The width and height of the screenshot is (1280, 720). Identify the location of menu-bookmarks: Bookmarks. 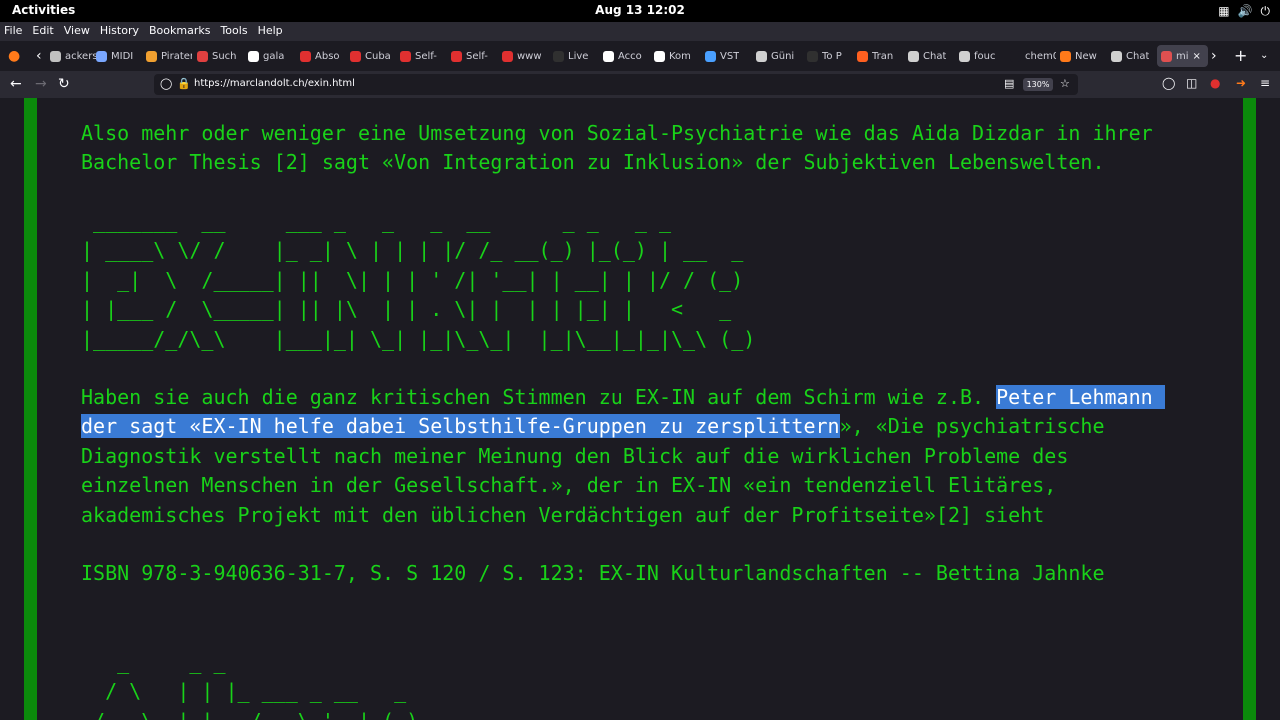
(179, 31).